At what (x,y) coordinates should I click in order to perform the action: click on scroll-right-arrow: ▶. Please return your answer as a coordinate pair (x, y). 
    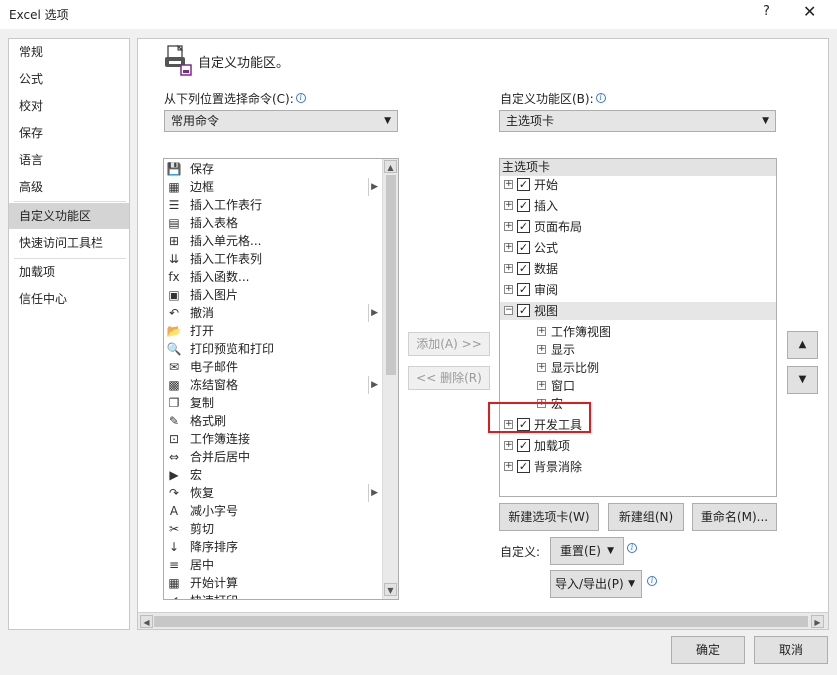
    Looking at the image, I should click on (817, 621).